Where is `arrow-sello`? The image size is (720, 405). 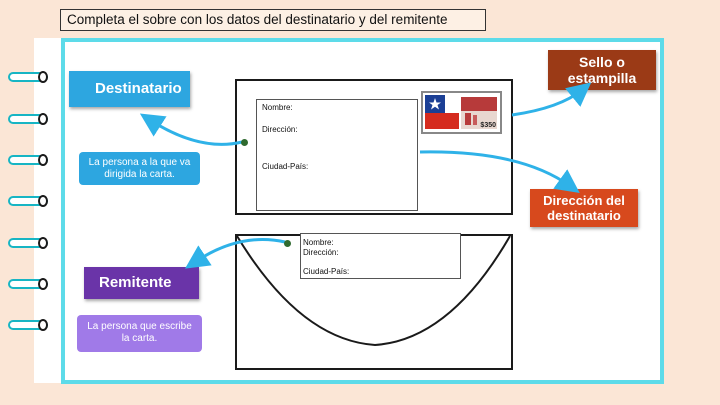 arrow-sello is located at coordinates (551, 99).